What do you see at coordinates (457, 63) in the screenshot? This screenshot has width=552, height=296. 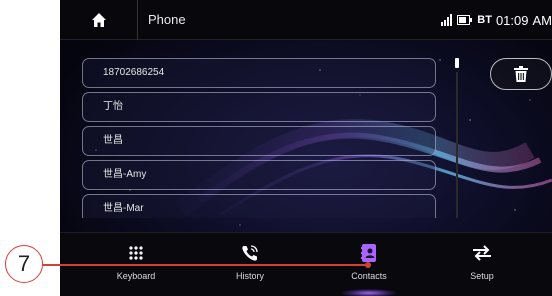 I see `scroll-thumb` at bounding box center [457, 63].